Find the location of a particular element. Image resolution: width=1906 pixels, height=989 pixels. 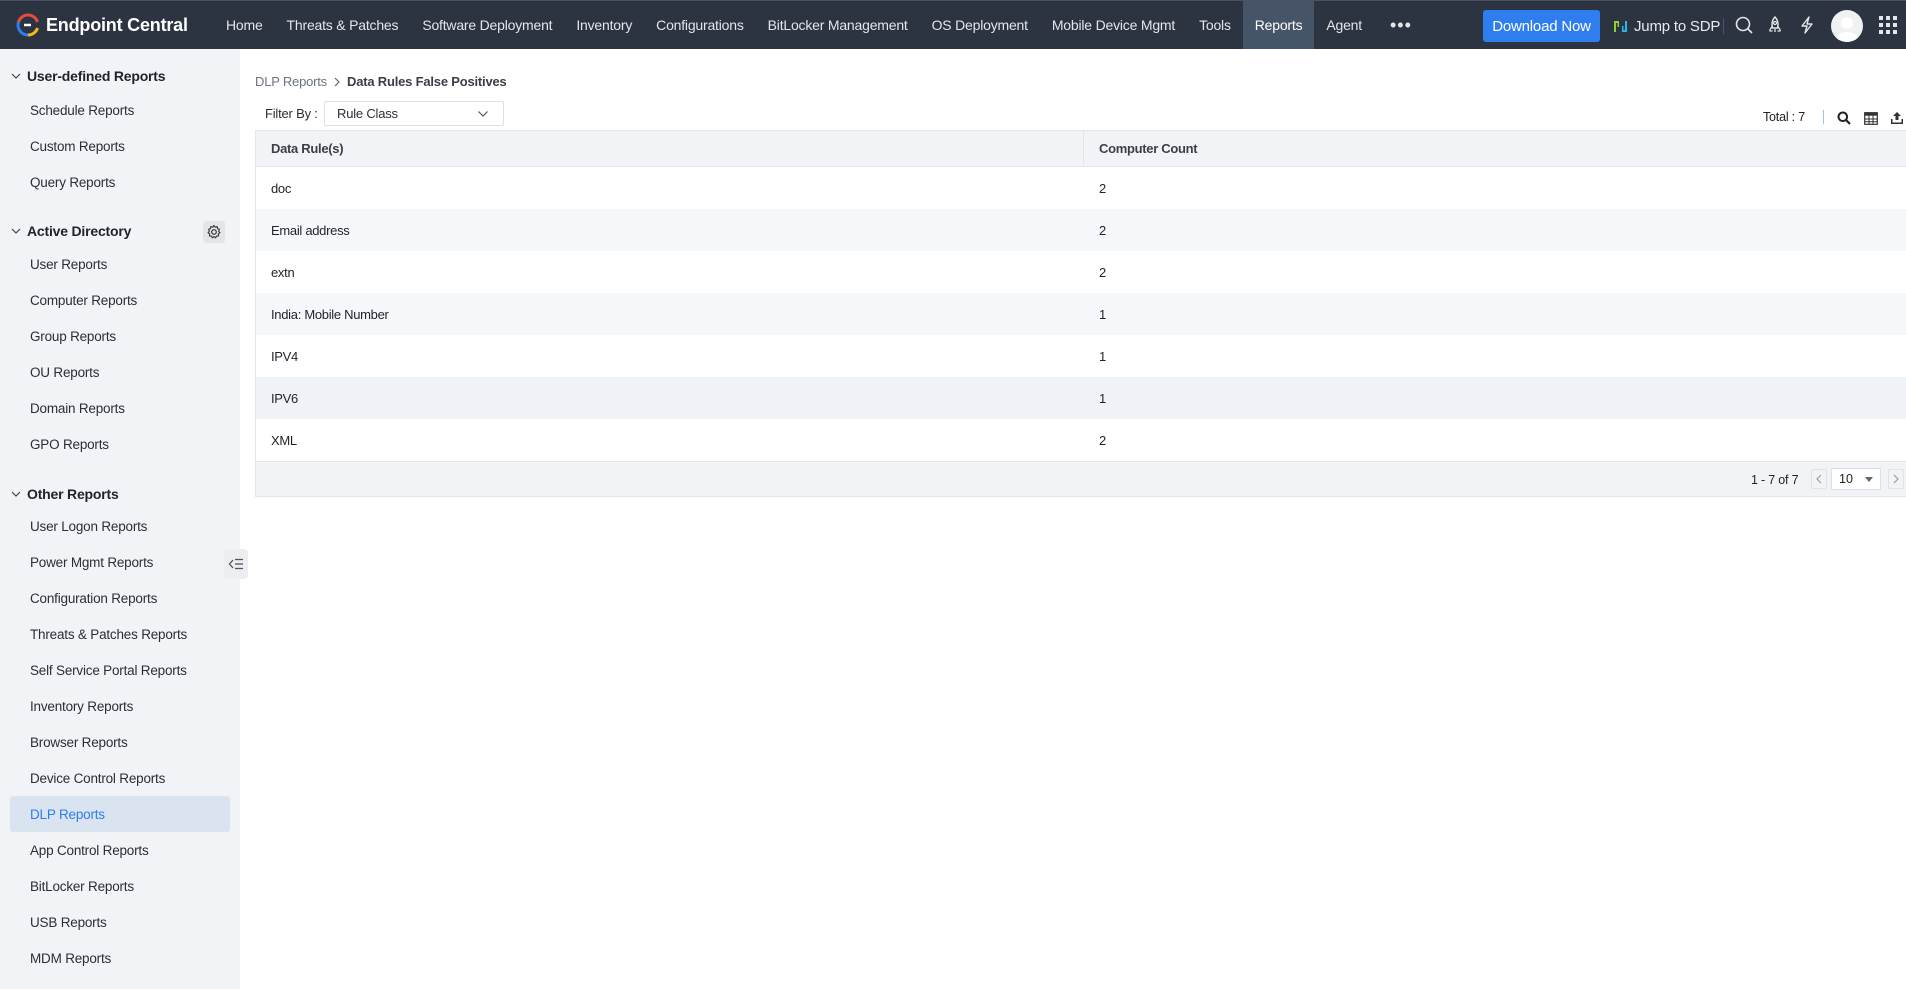

sidebar-item-dlp-reports: DLP Reports is located at coordinates (120, 814).